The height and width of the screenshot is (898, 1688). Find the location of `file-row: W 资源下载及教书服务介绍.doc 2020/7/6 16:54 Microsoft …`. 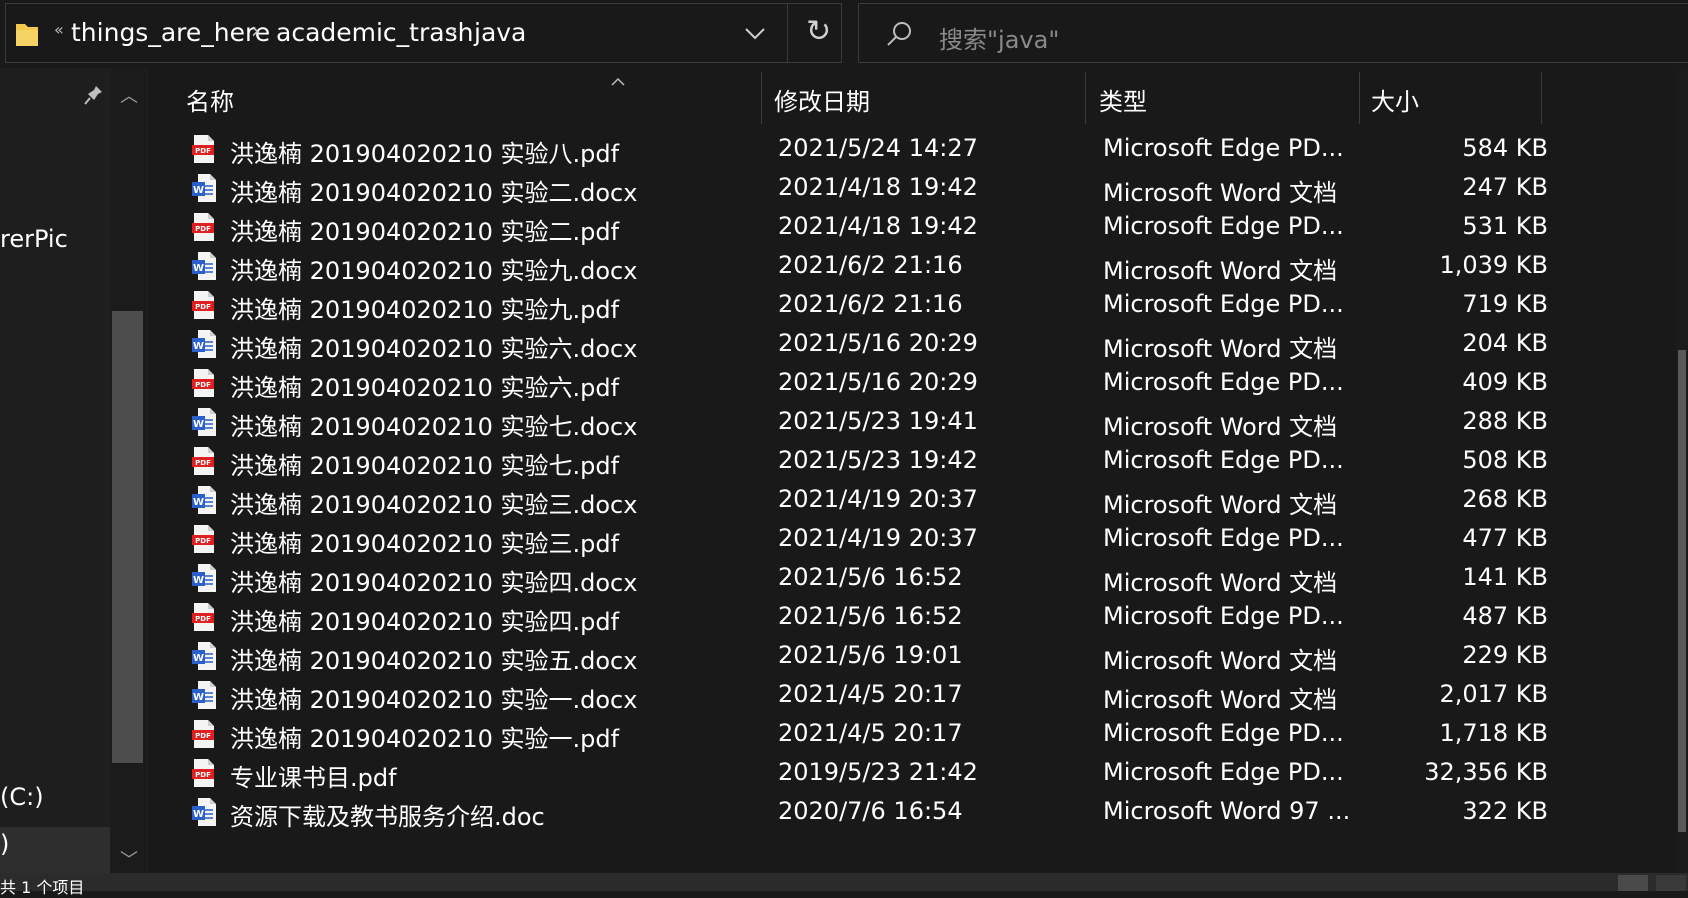

file-row: W 资源下载及教书服务介绍.doc 2020/7/6 16:54 Microsoft … is located at coordinates (848, 812).